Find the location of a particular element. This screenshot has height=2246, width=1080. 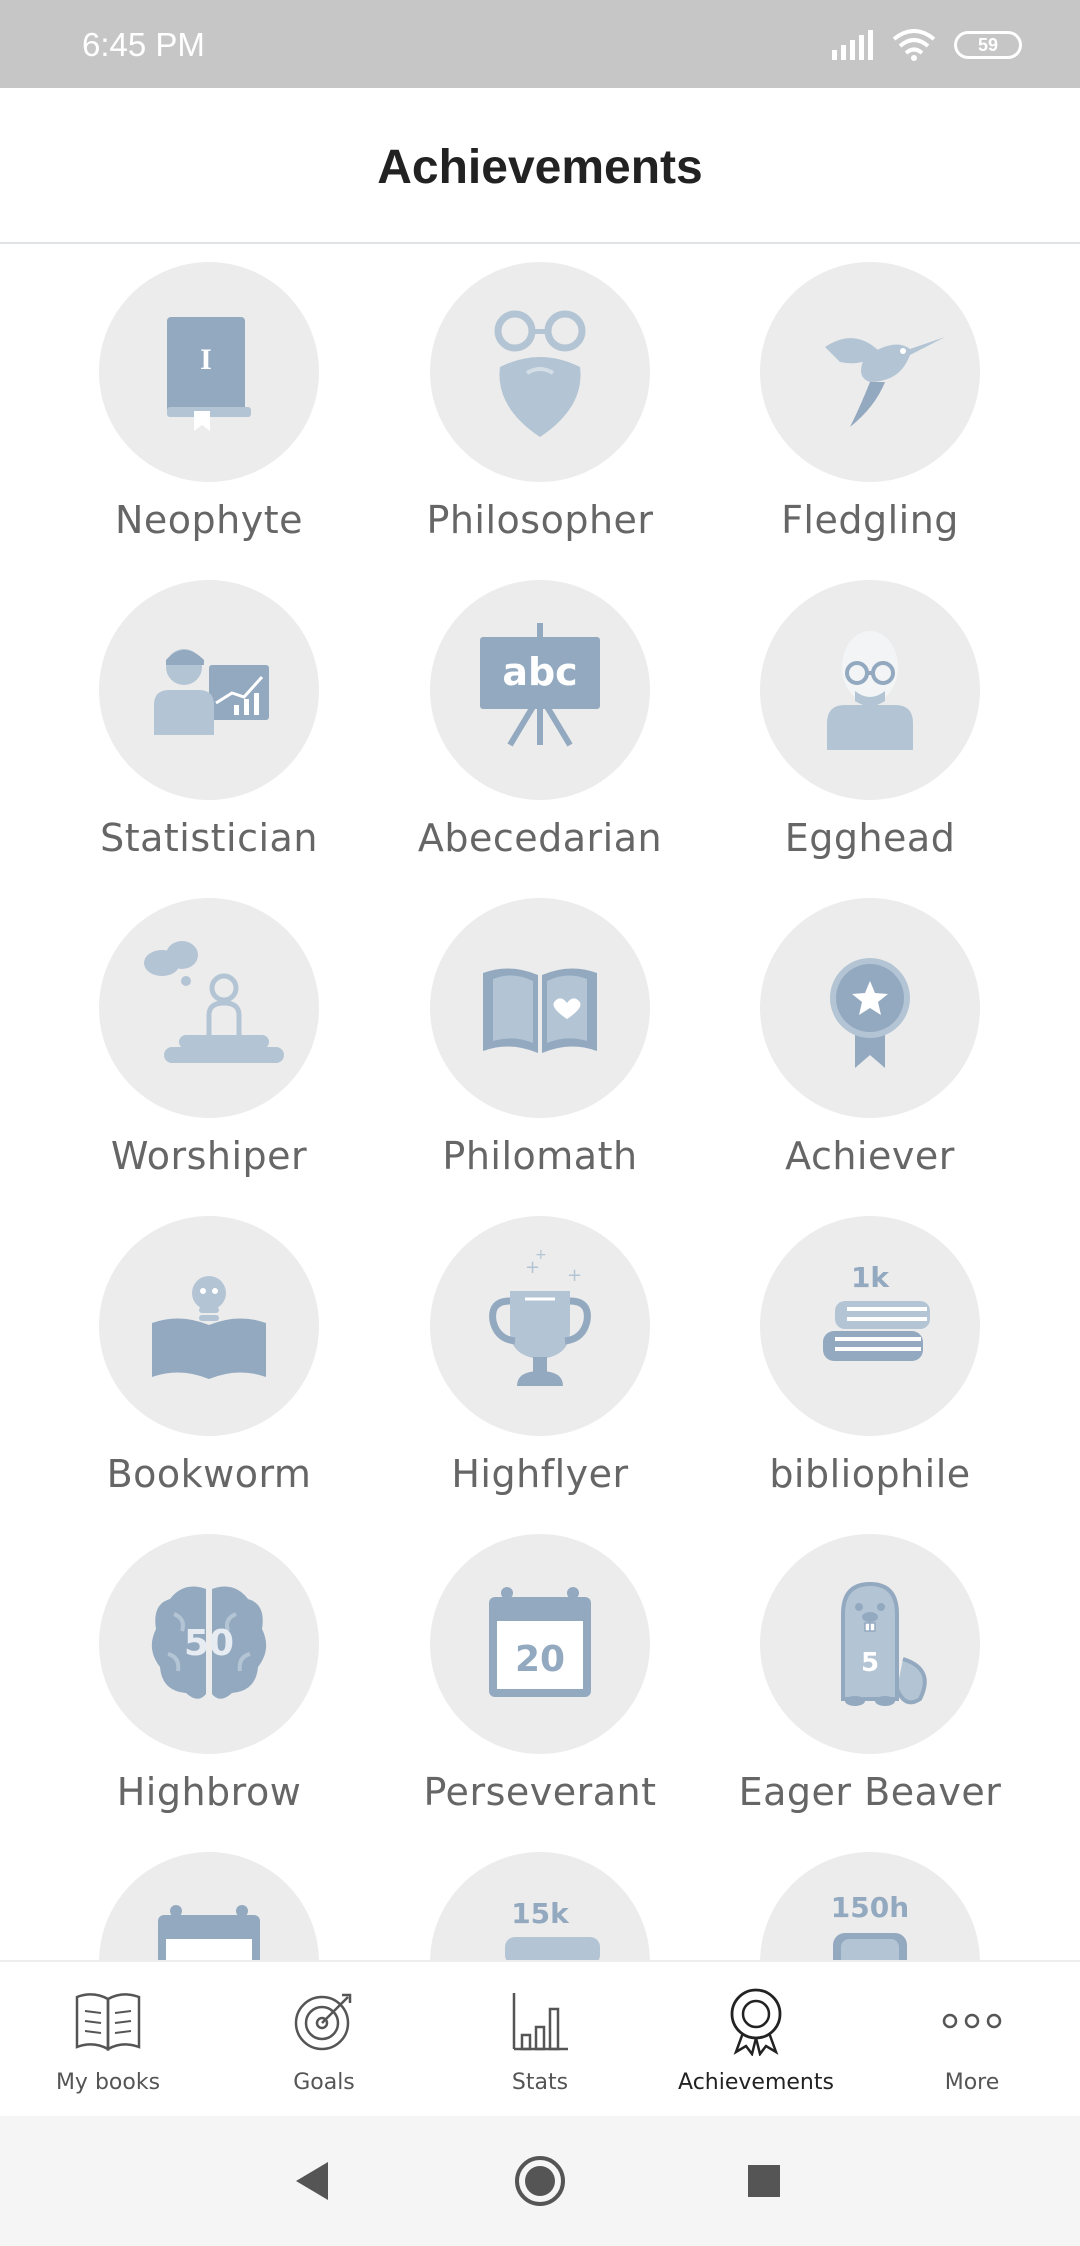

achievement-neophyte: I Neophyte is located at coordinates (209, 405).